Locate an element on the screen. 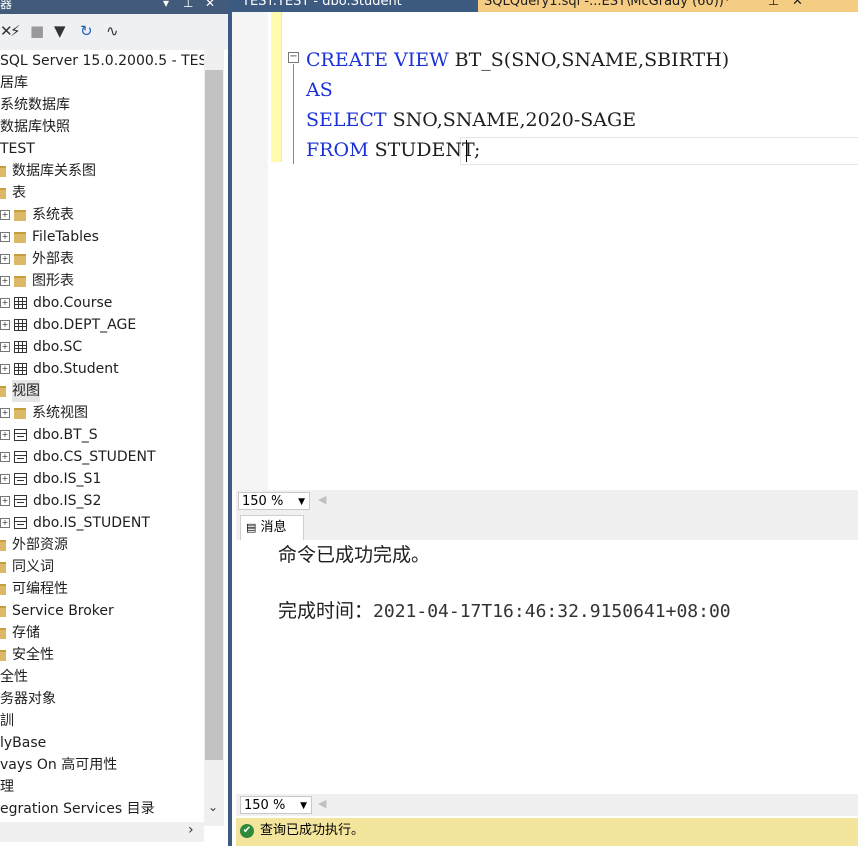  tree-node-label: dbo.IS_S2 is located at coordinates (67, 501).